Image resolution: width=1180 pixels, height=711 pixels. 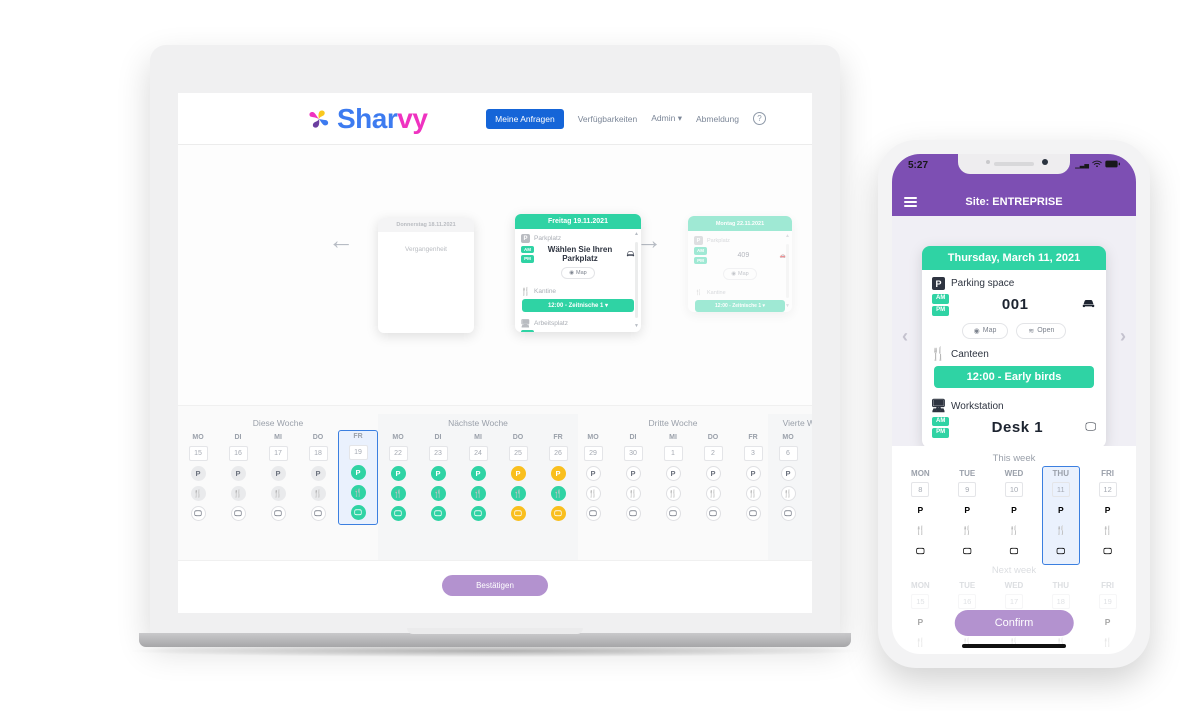 I want to click on calendar-day: FRI19P🍴🖵, so click(x=1108, y=617).